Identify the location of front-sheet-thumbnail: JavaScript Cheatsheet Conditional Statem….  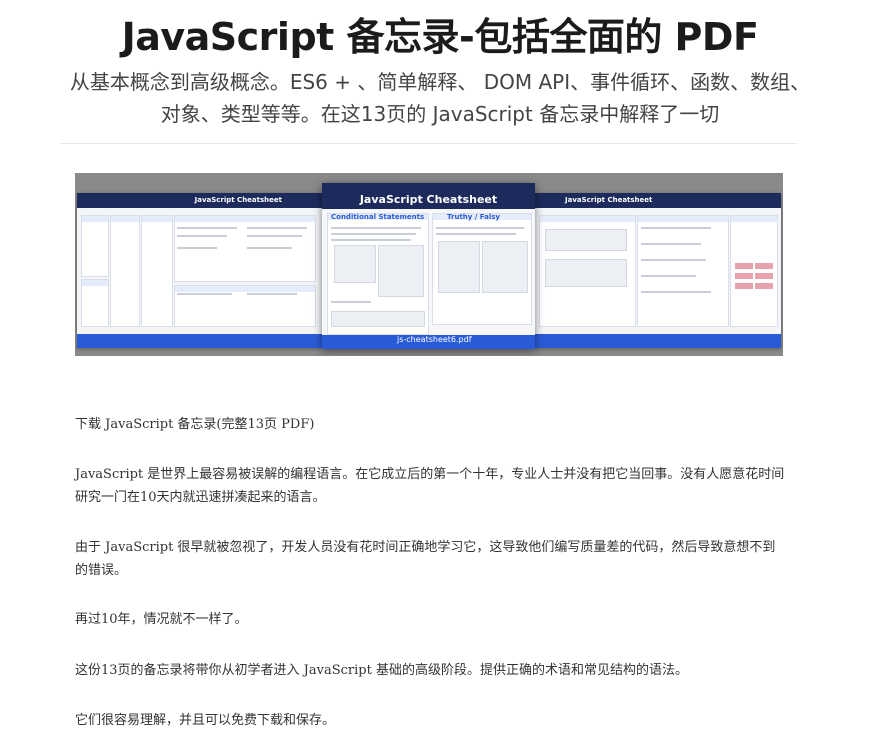
(428, 266).